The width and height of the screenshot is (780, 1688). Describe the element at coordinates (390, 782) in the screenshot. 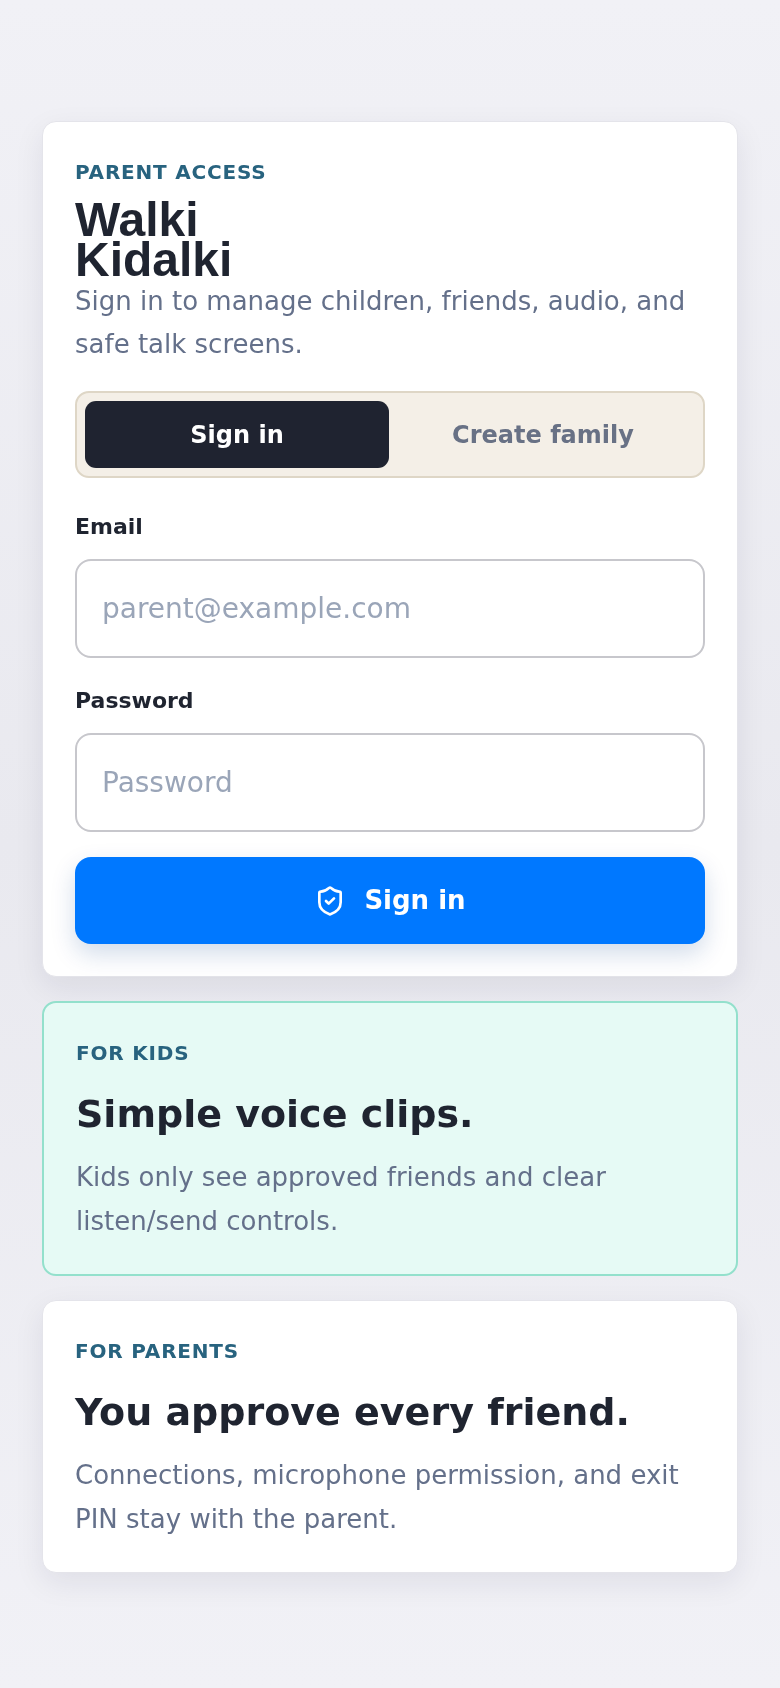

I see `password-field: Password` at that location.